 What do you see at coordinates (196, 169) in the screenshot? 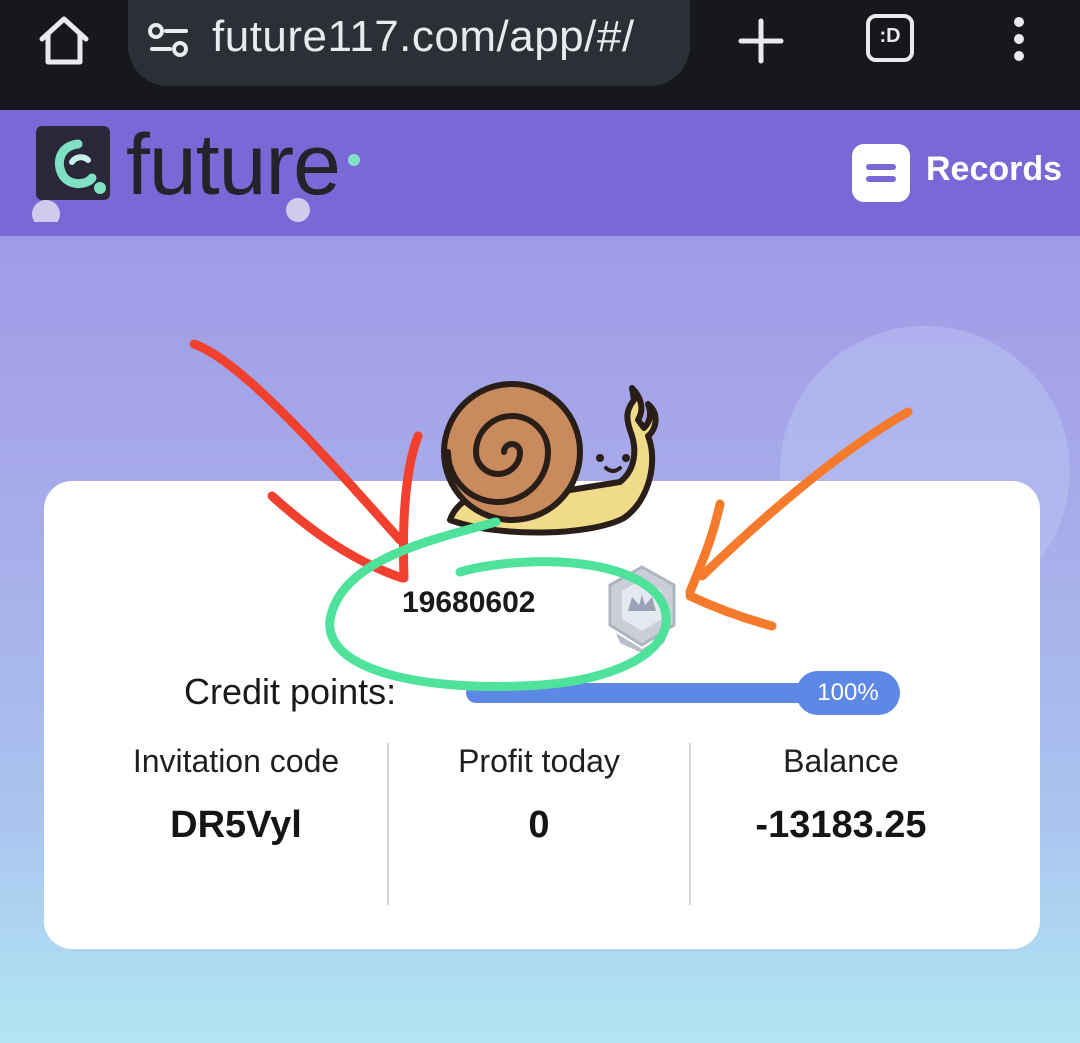
I see `future-logo: future` at bounding box center [196, 169].